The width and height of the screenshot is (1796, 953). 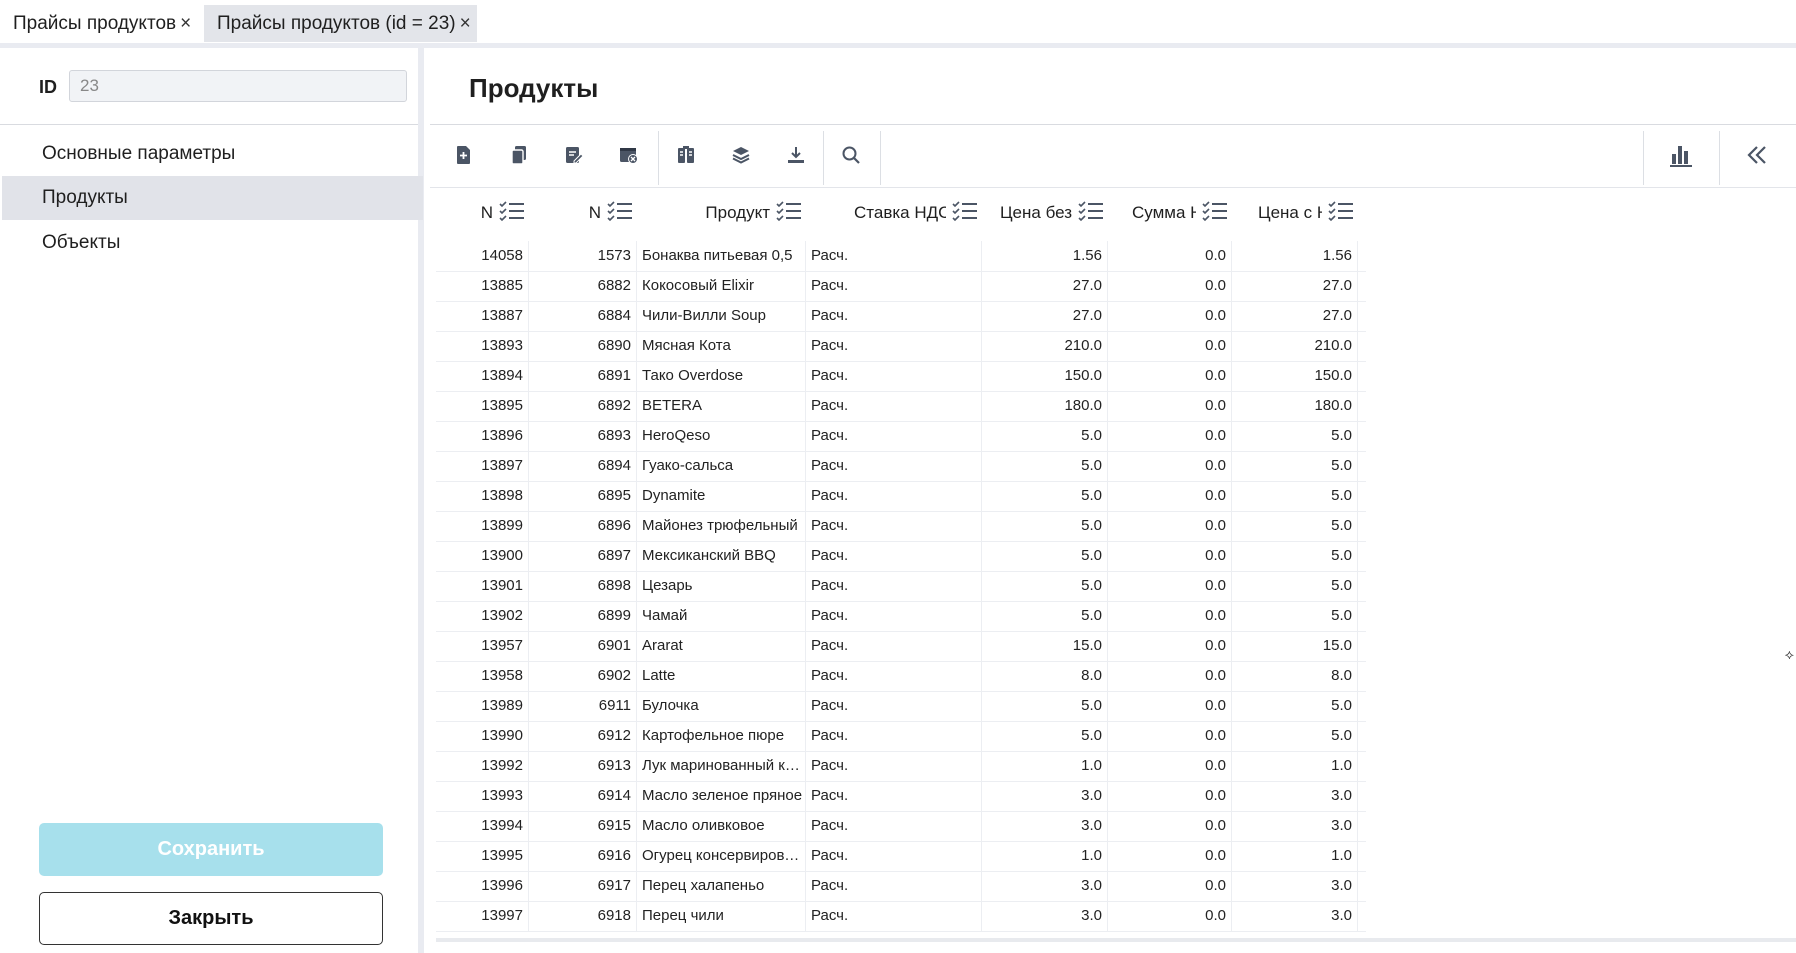 What do you see at coordinates (686, 155) in the screenshot?
I see `columns-icon` at bounding box center [686, 155].